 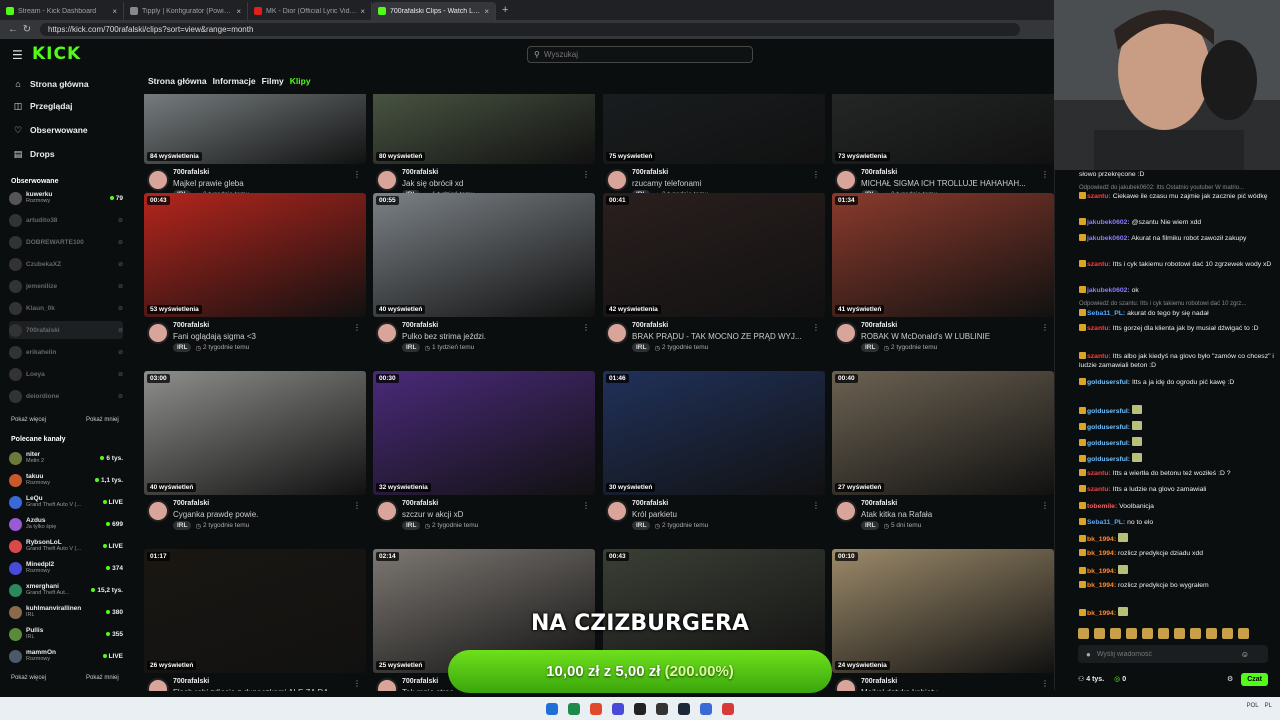 What do you see at coordinates (56, 54) in the screenshot?
I see `kick-logo: KICK` at bounding box center [56, 54].